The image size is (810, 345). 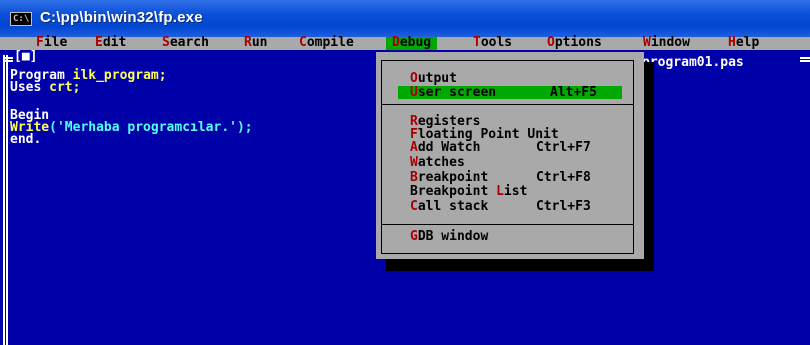 I want to click on code-line-6: end., so click(x=26, y=139).